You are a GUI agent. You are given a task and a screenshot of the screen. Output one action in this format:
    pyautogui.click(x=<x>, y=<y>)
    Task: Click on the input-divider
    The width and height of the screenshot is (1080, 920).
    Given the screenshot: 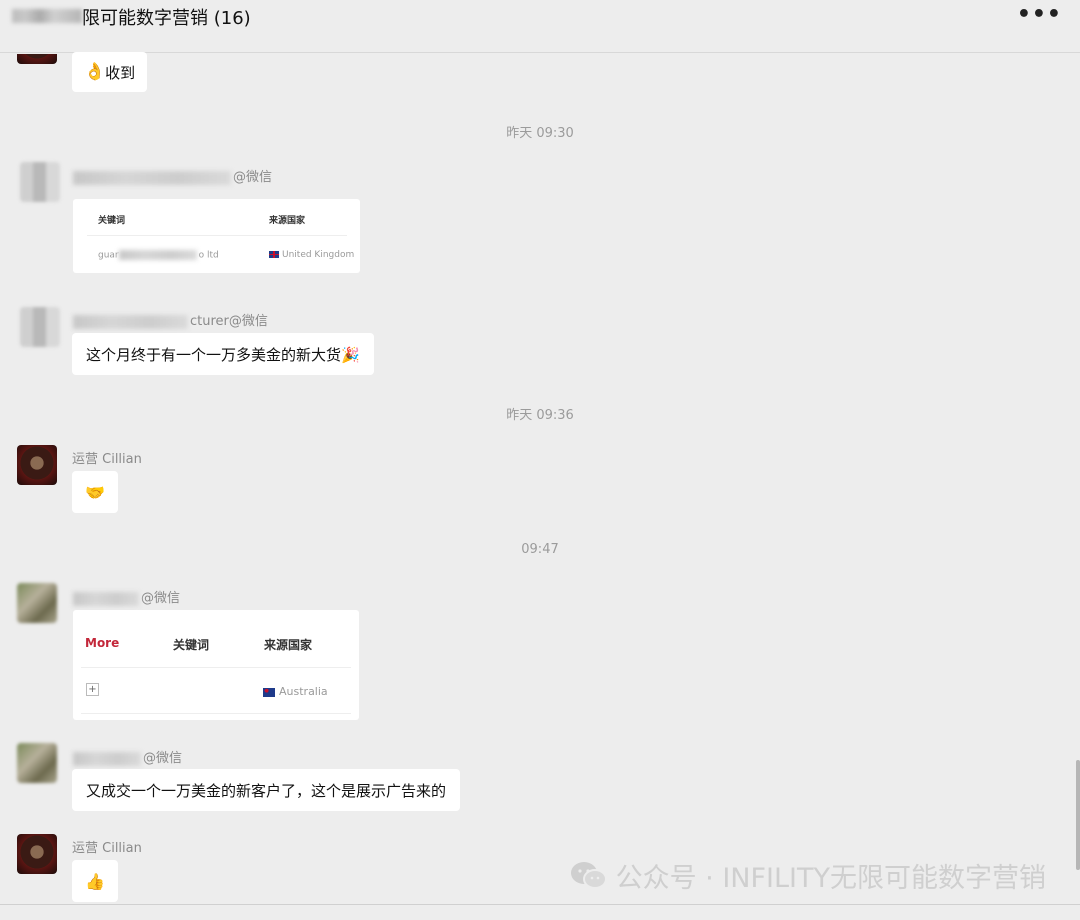 What is the action you would take?
    pyautogui.click(x=540, y=904)
    